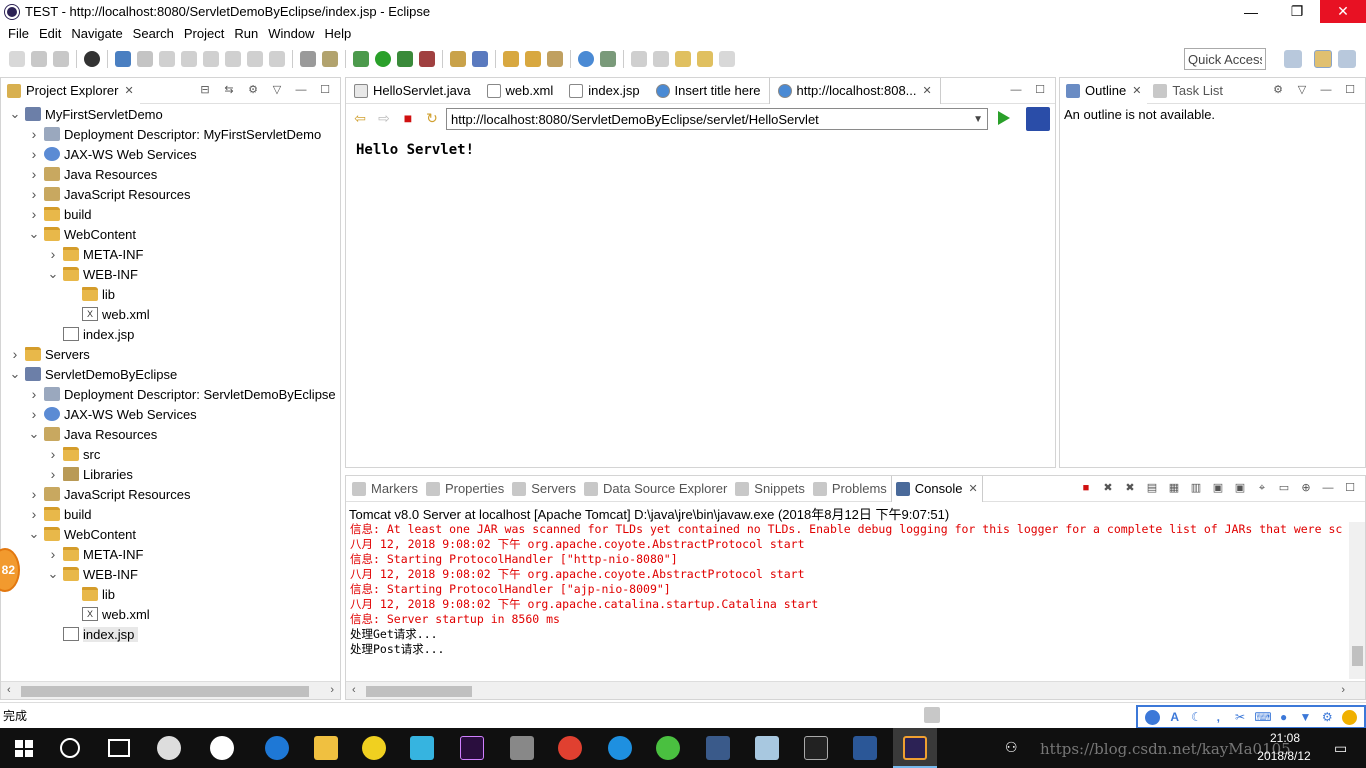 The width and height of the screenshot is (1366, 768). I want to click on view-menu-icon: ▽, so click(277, 90).